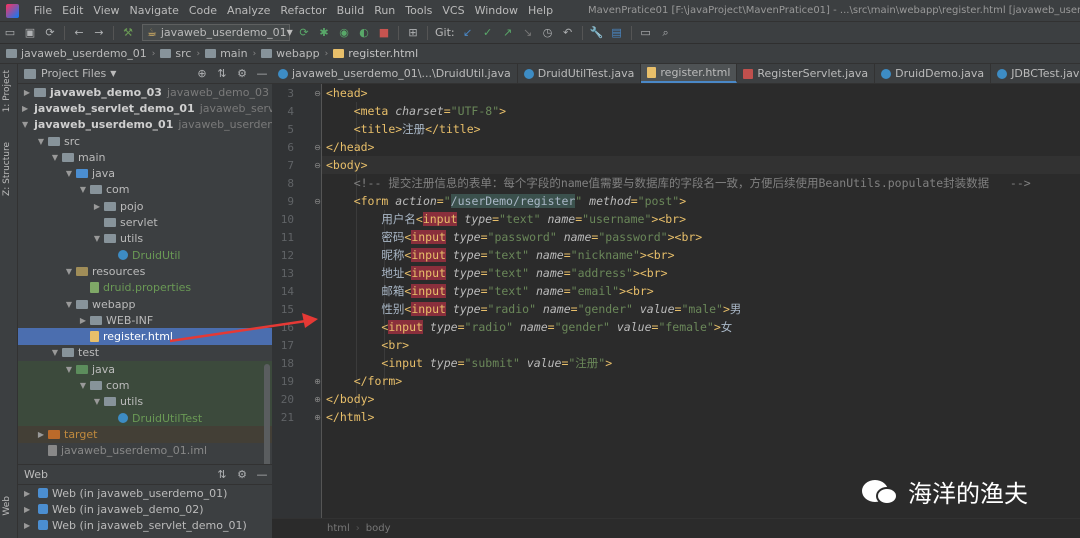 Image resolution: width=1080 pixels, height=538 pixels. I want to click on watermark: 海洋的渔夫, so click(945, 491).